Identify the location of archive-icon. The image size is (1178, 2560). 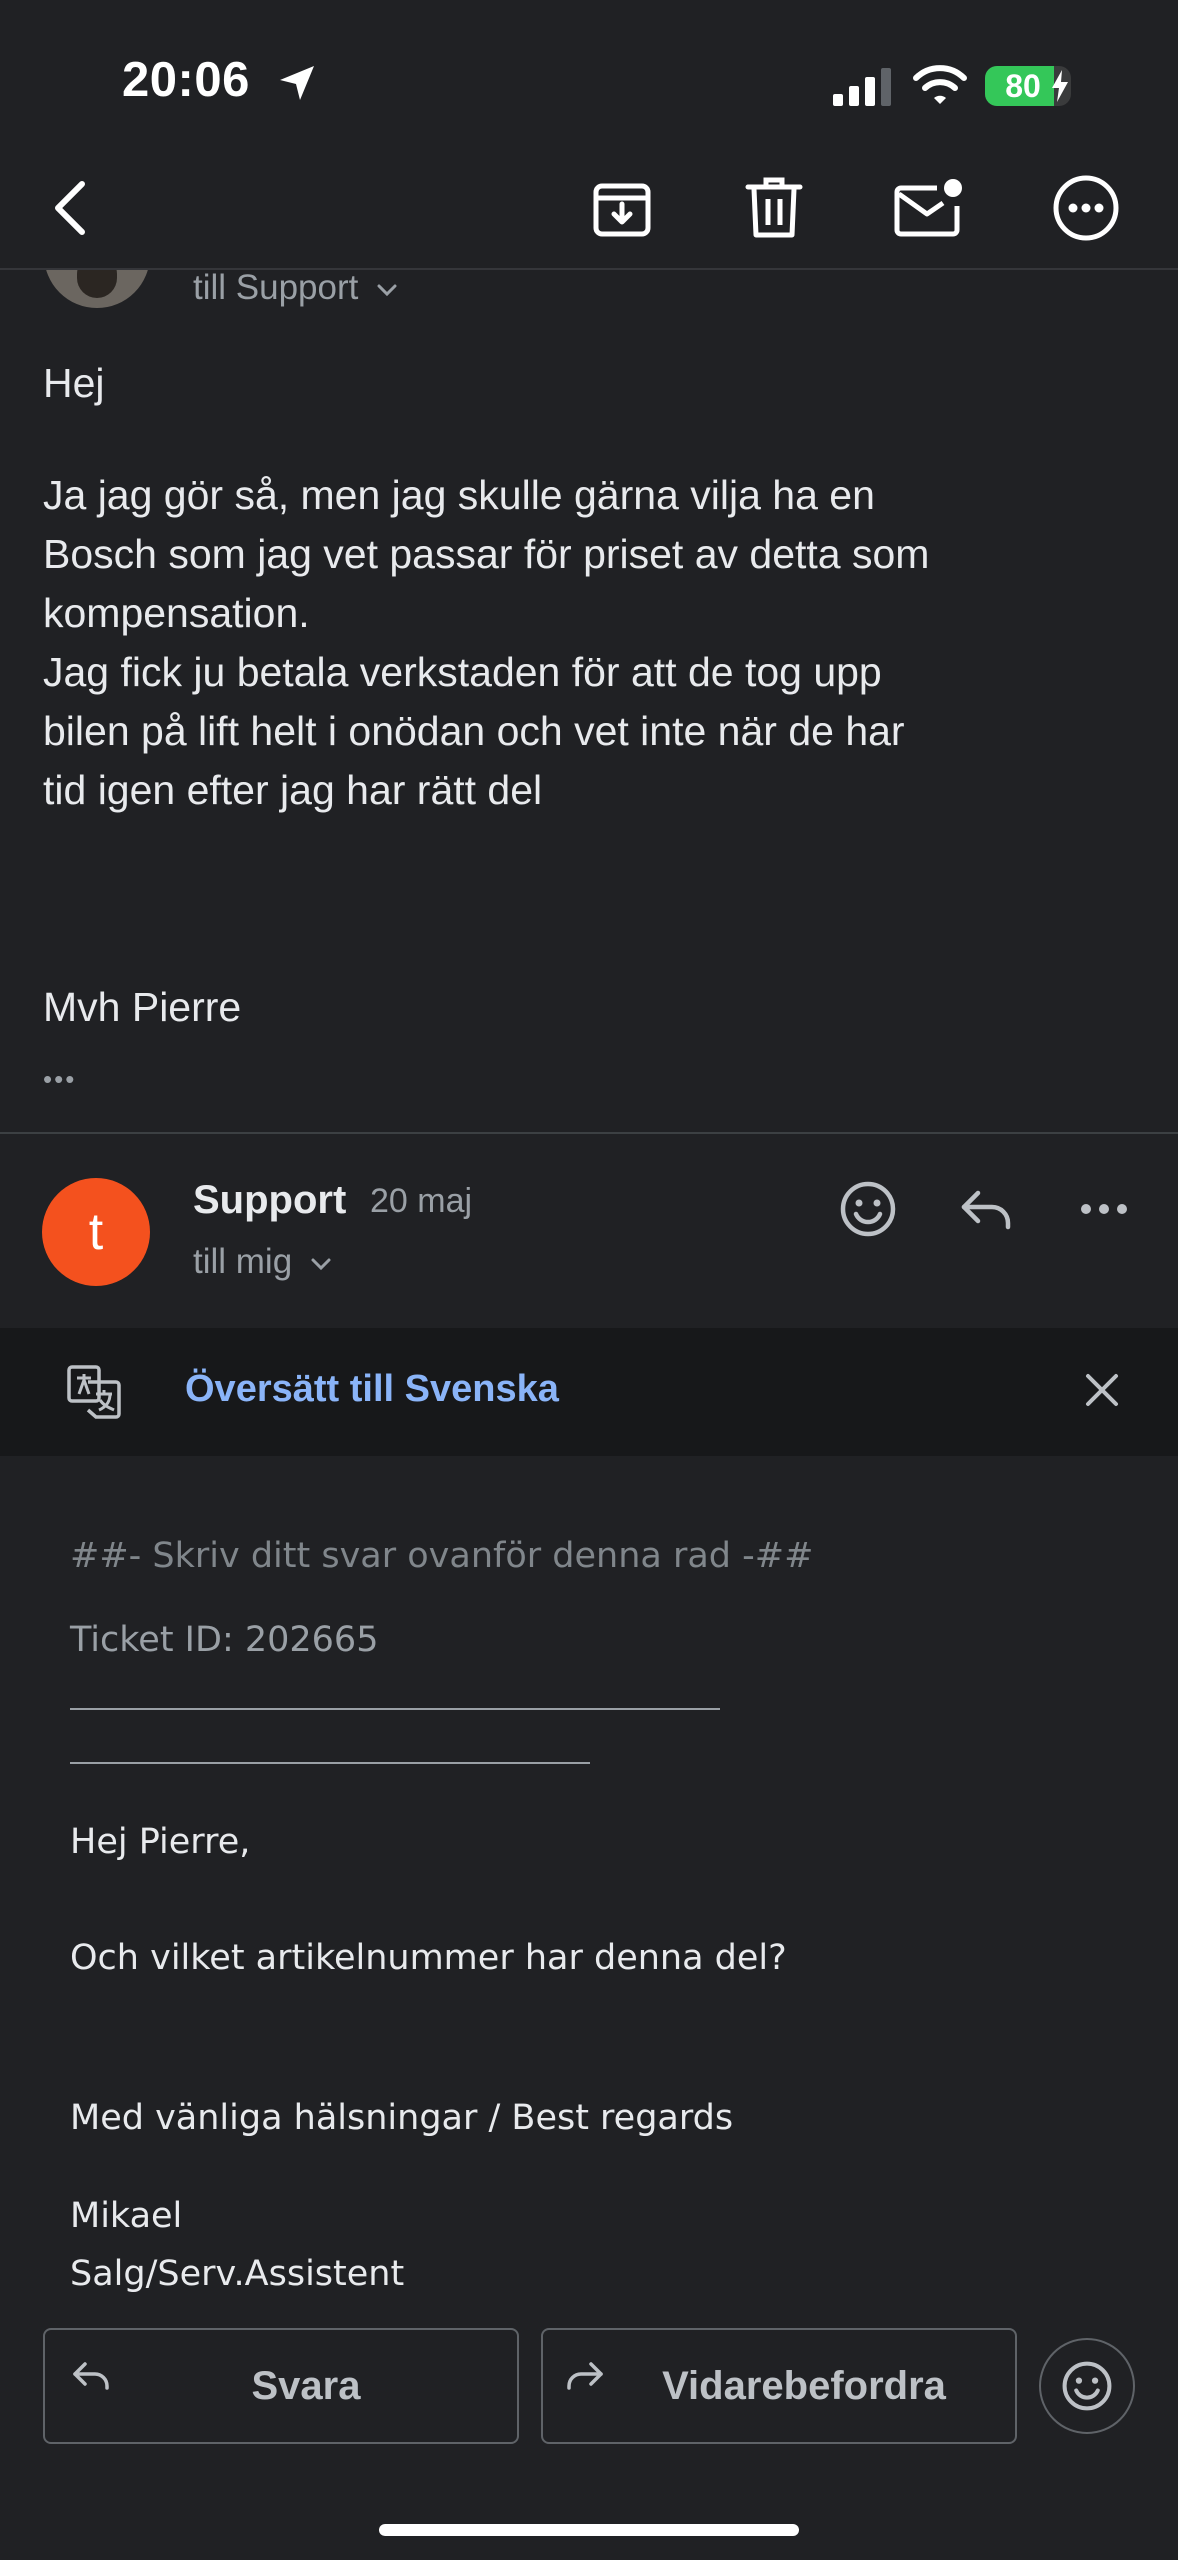
(622, 210).